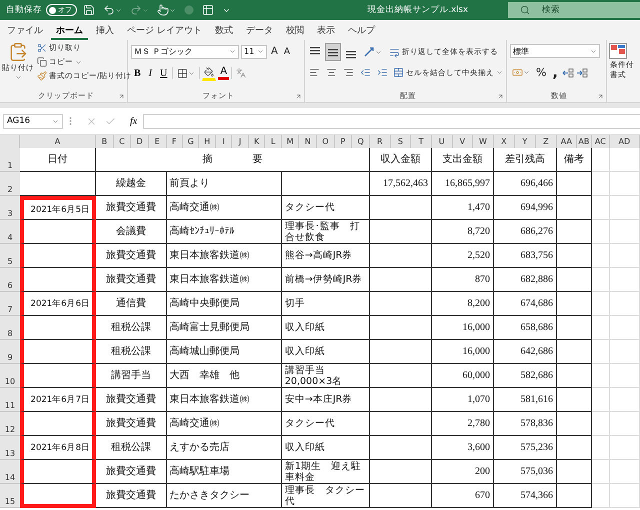 Image resolution: width=640 pixels, height=510 pixels. I want to click on highlighted-date-cell: 2021年6月8日, so click(58, 448).